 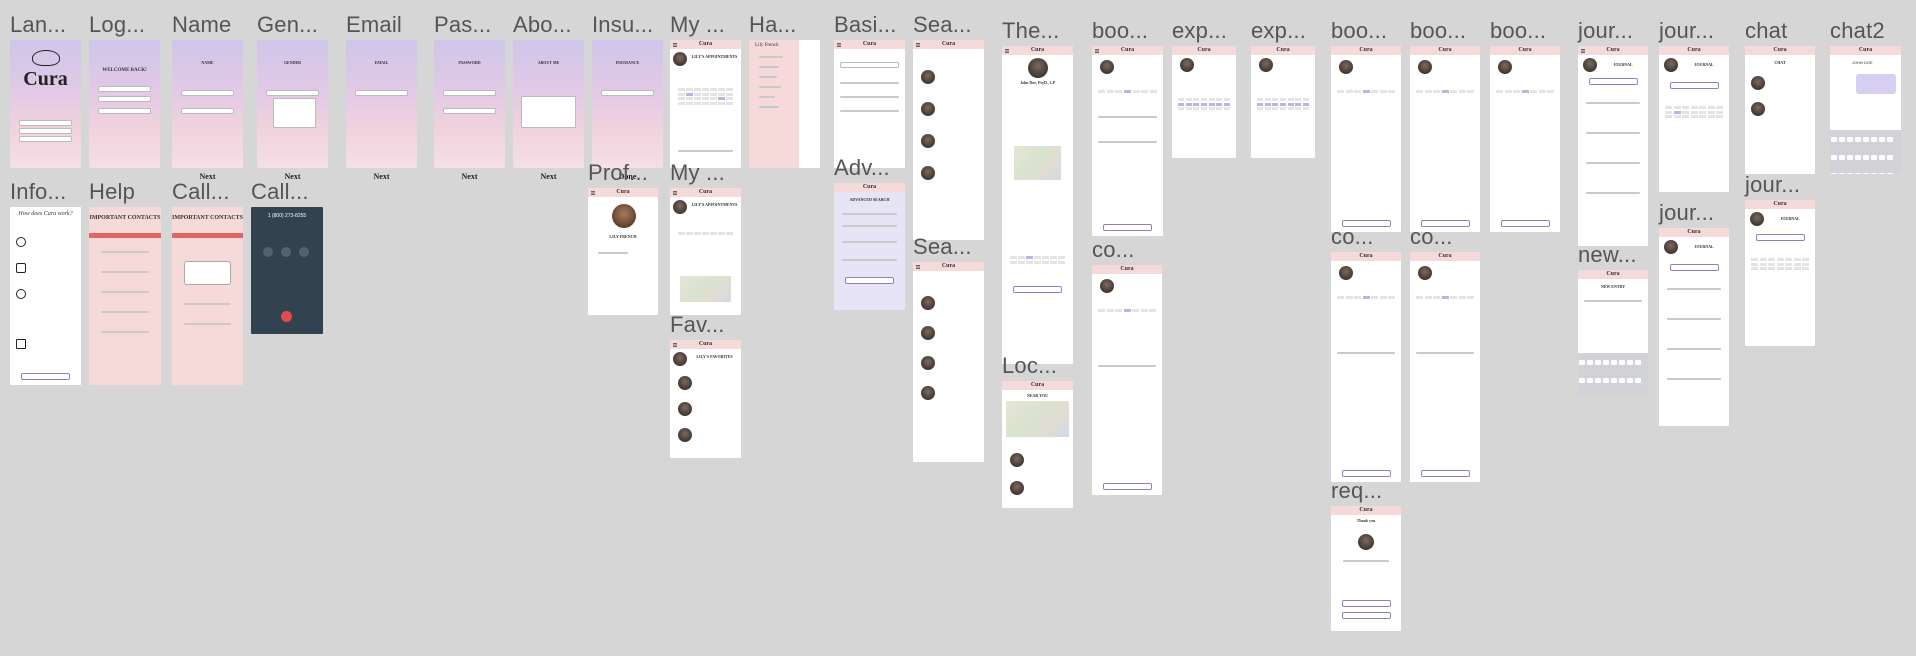 I want to click on entry-textarea, so click(x=1613, y=301).